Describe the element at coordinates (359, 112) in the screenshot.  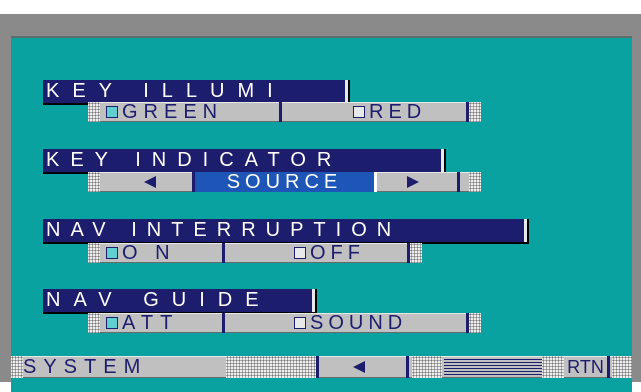
I see `red-checkbox` at that location.